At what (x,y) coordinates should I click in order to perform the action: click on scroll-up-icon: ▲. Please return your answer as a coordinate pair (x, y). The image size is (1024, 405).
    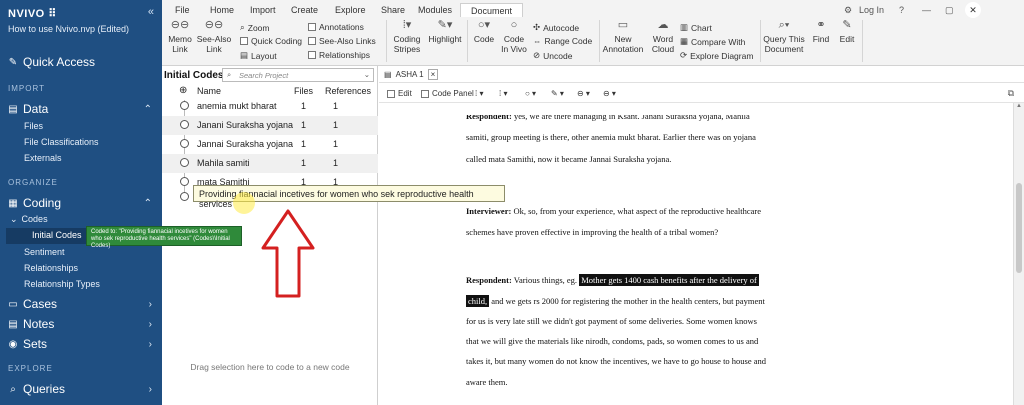
    Looking at the image, I should click on (1019, 106).